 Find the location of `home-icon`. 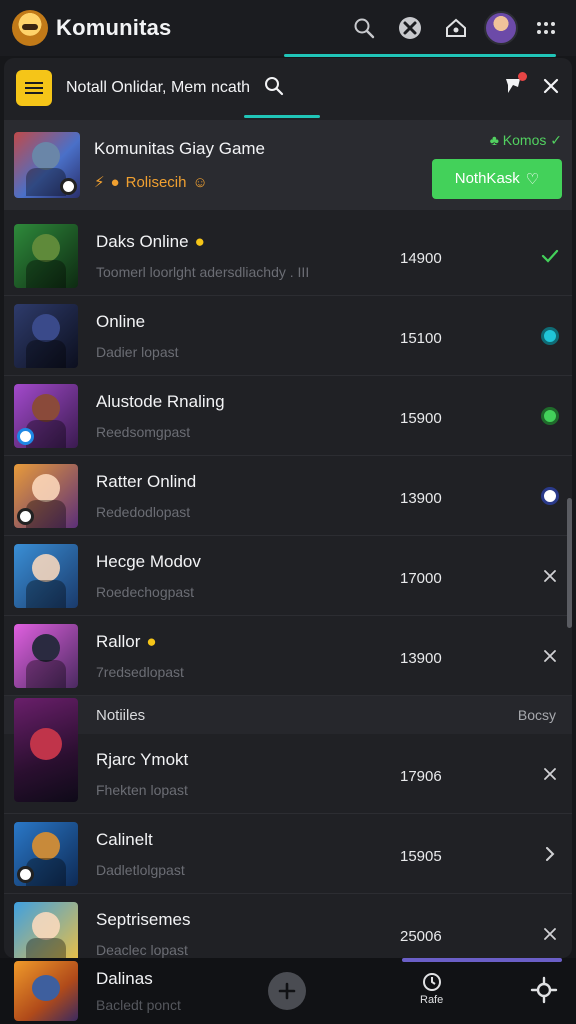

home-icon is located at coordinates (456, 28).